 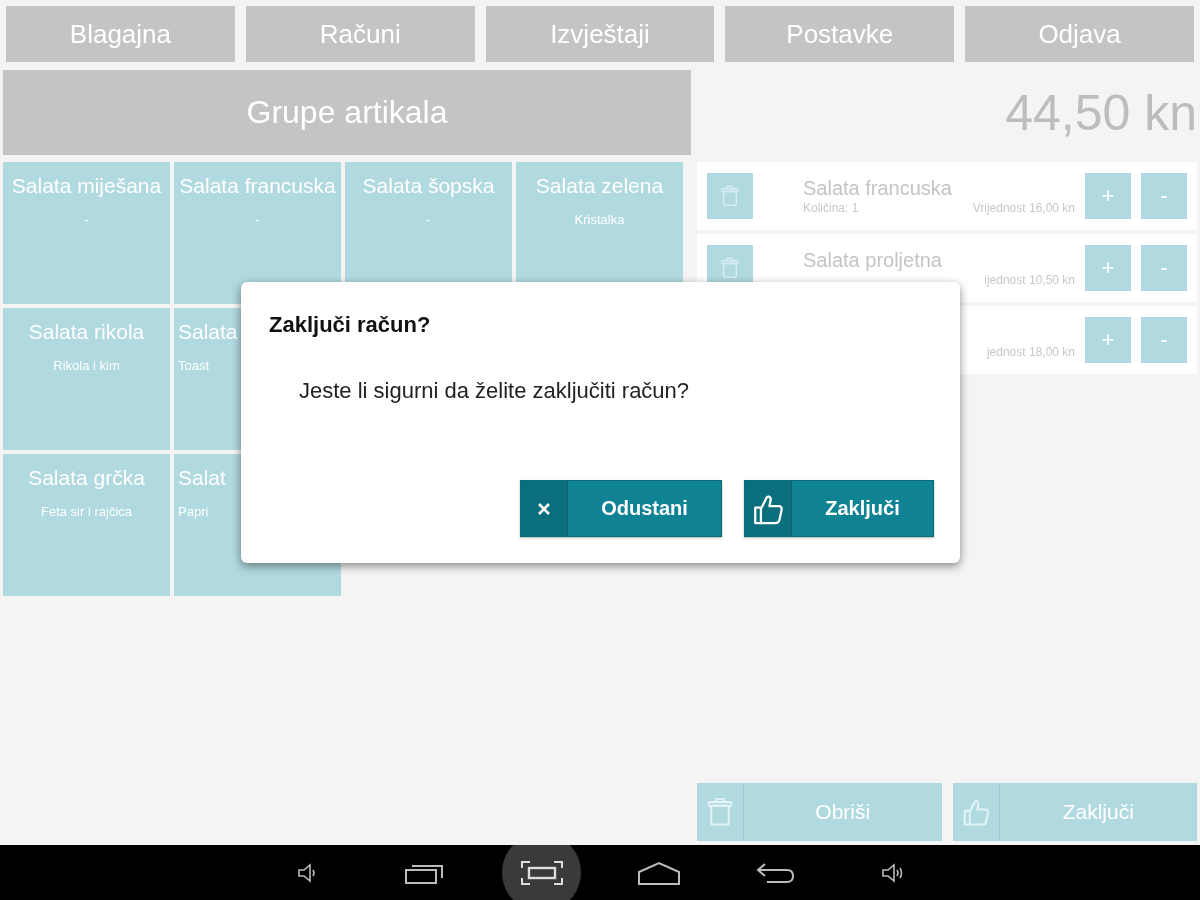 I want to click on product-description: Papri, so click(x=193, y=511).